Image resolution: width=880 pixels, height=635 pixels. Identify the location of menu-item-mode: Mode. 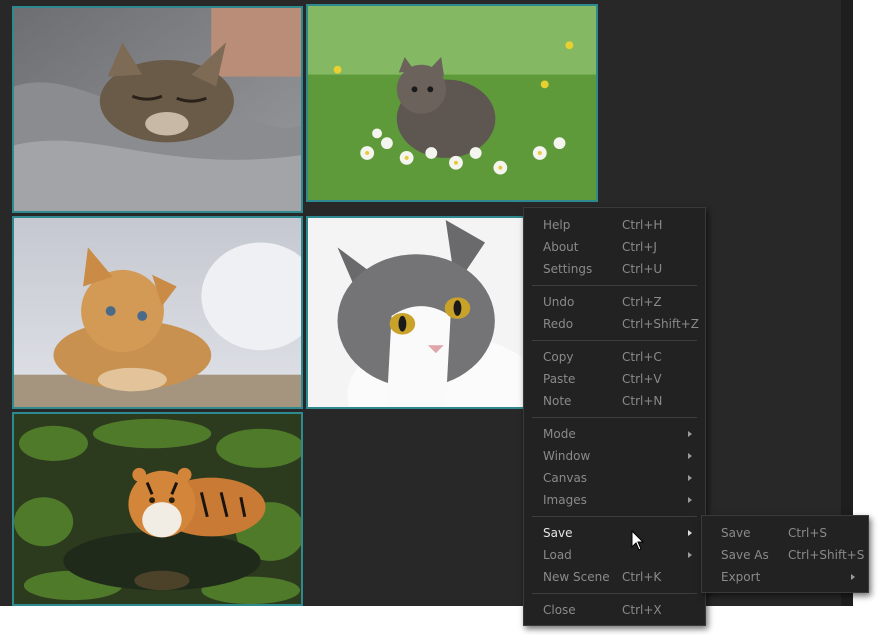
(614, 434).